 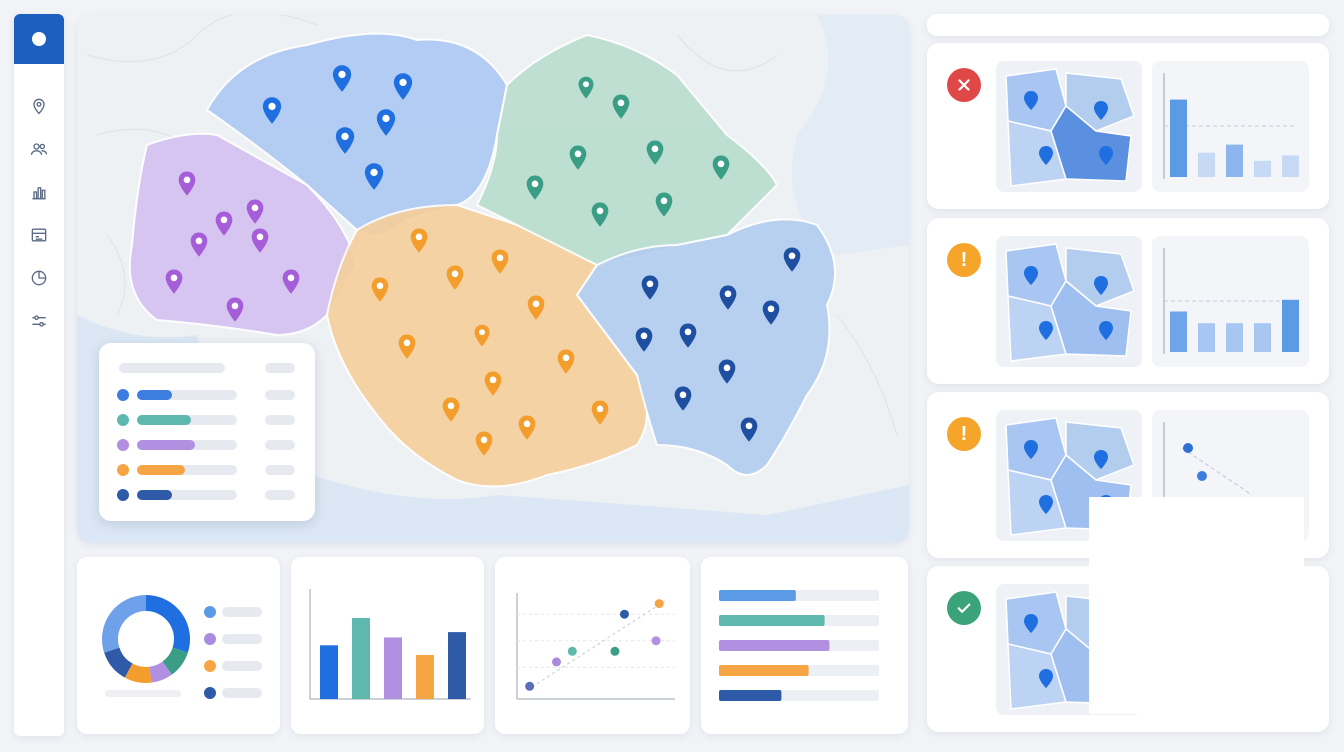 I want to click on app-logo, so click(x=39, y=39).